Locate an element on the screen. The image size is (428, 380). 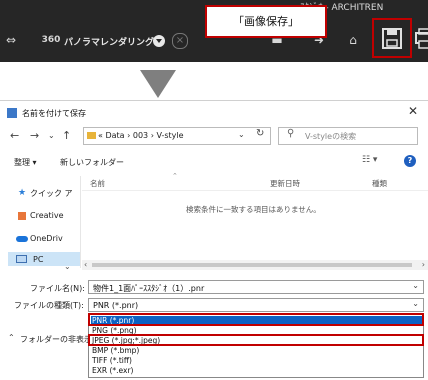
filetype-select: PNR (*.pnr) ⌄ is located at coordinates (256, 305).